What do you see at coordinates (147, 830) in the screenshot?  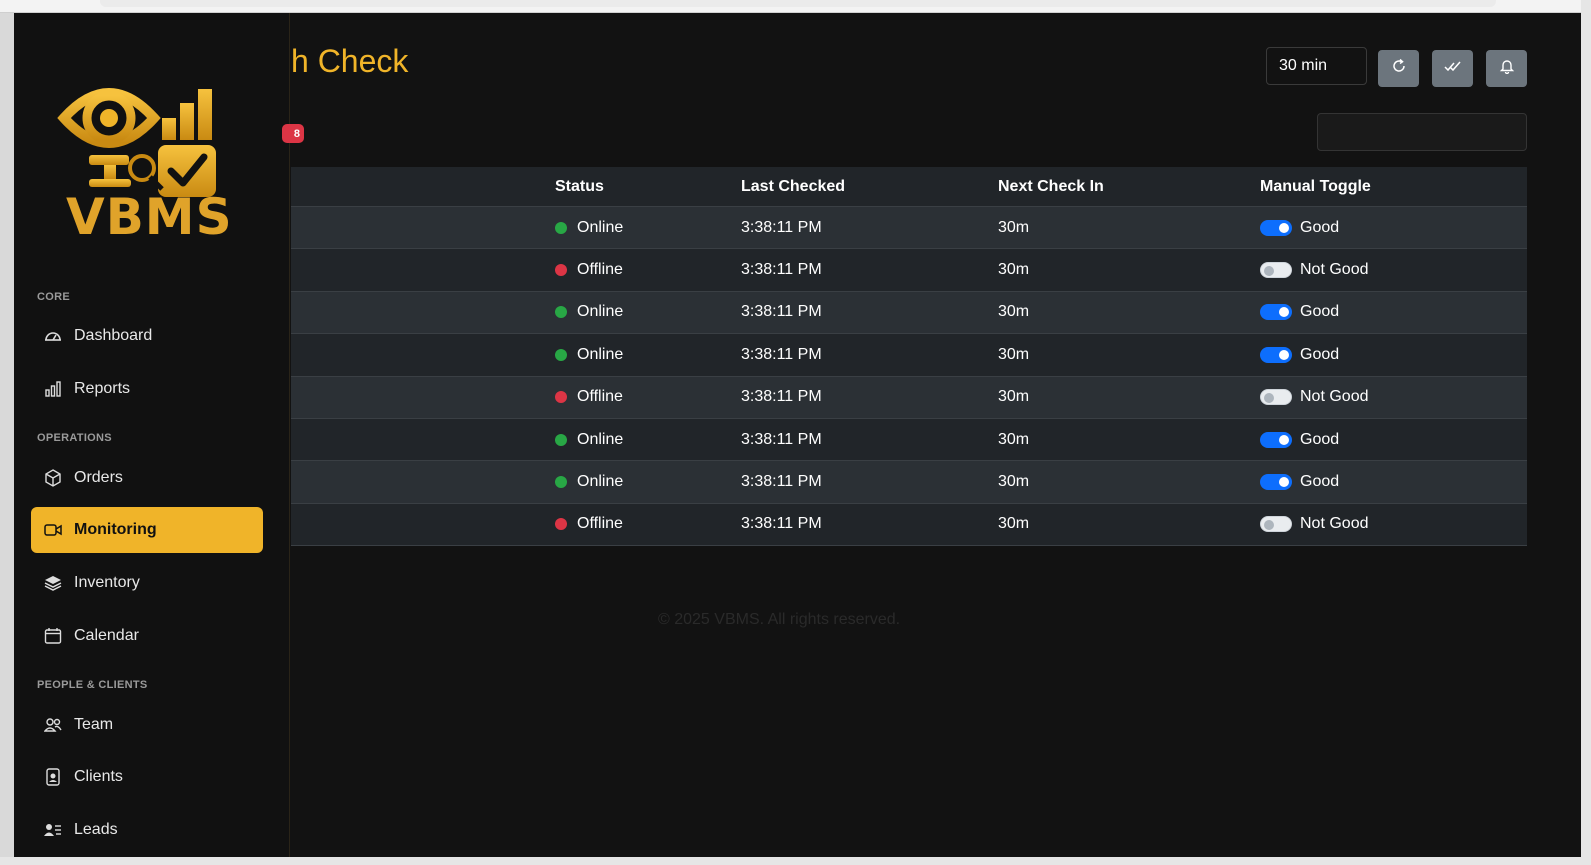 I see `sidebar-item-leads: Leads` at bounding box center [147, 830].